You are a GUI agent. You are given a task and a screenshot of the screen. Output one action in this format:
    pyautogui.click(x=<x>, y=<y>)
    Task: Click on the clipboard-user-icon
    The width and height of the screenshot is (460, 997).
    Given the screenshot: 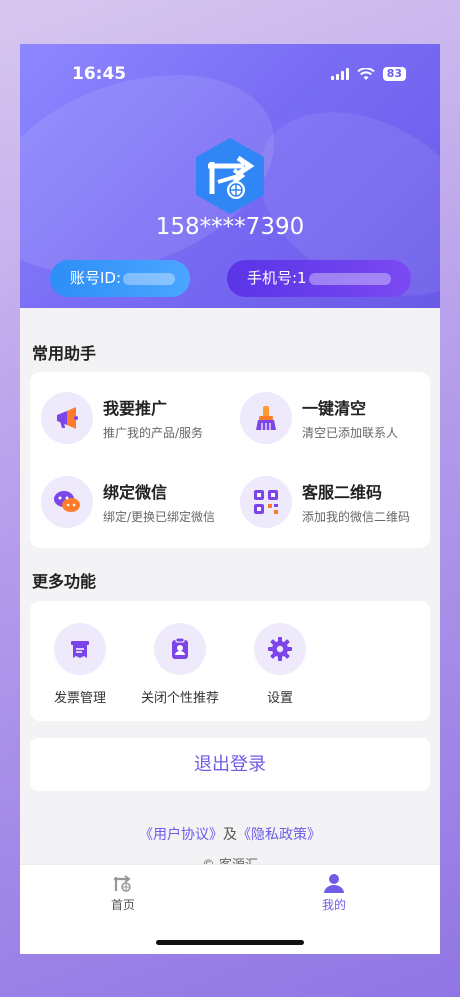 What is the action you would take?
    pyautogui.click(x=180, y=649)
    